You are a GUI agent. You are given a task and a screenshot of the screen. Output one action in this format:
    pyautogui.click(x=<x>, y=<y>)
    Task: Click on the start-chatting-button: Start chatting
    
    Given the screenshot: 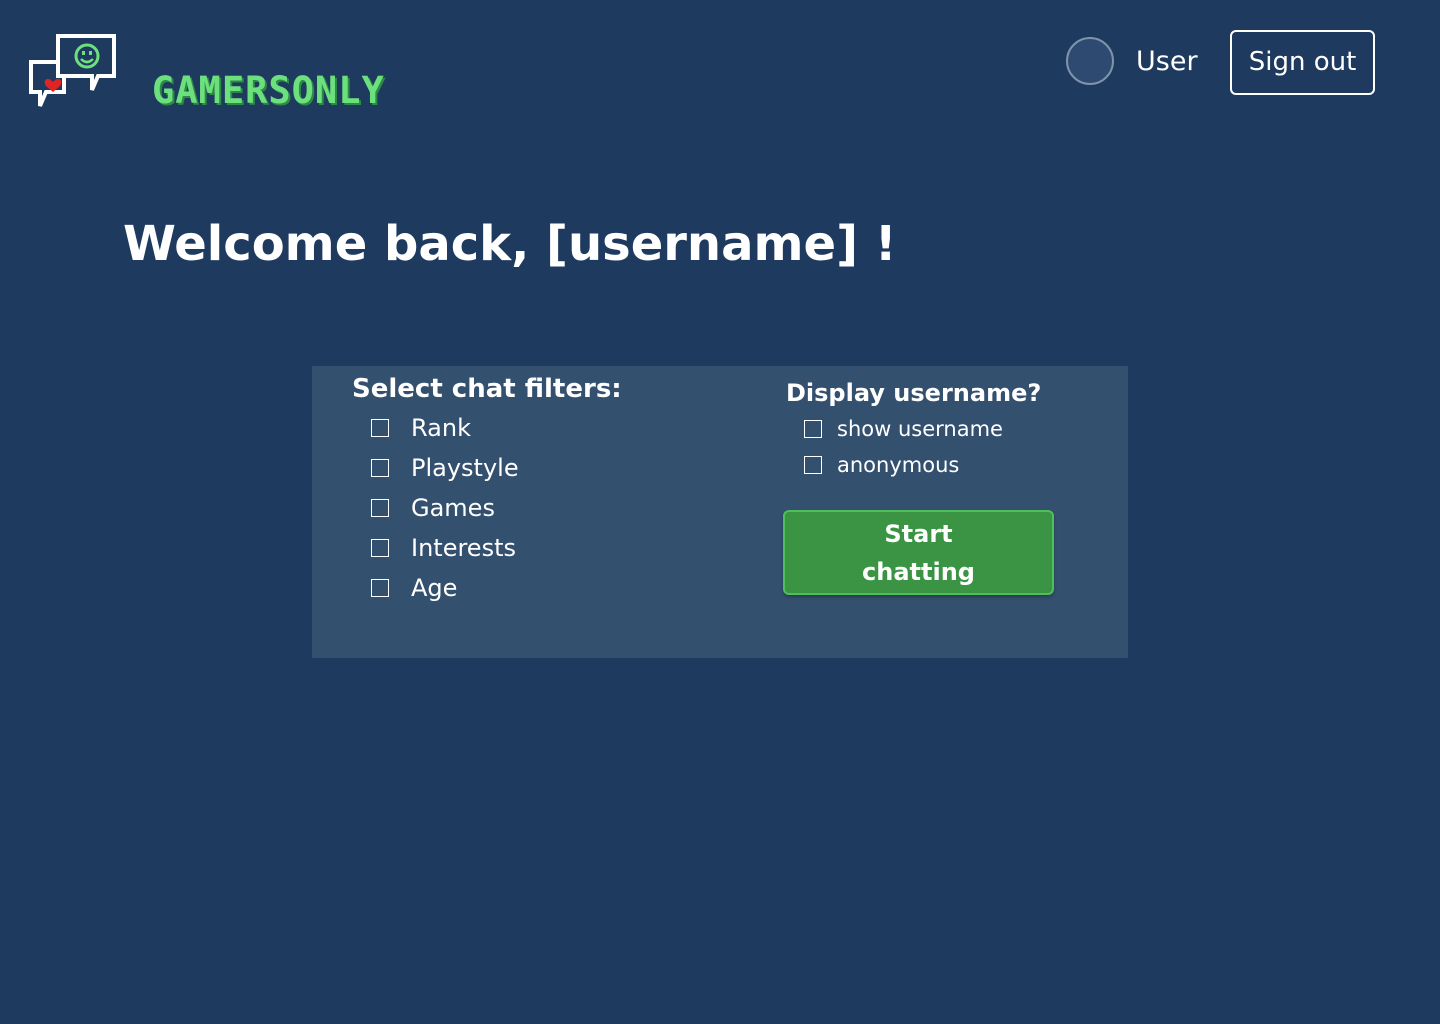 What is the action you would take?
    pyautogui.click(x=918, y=552)
    